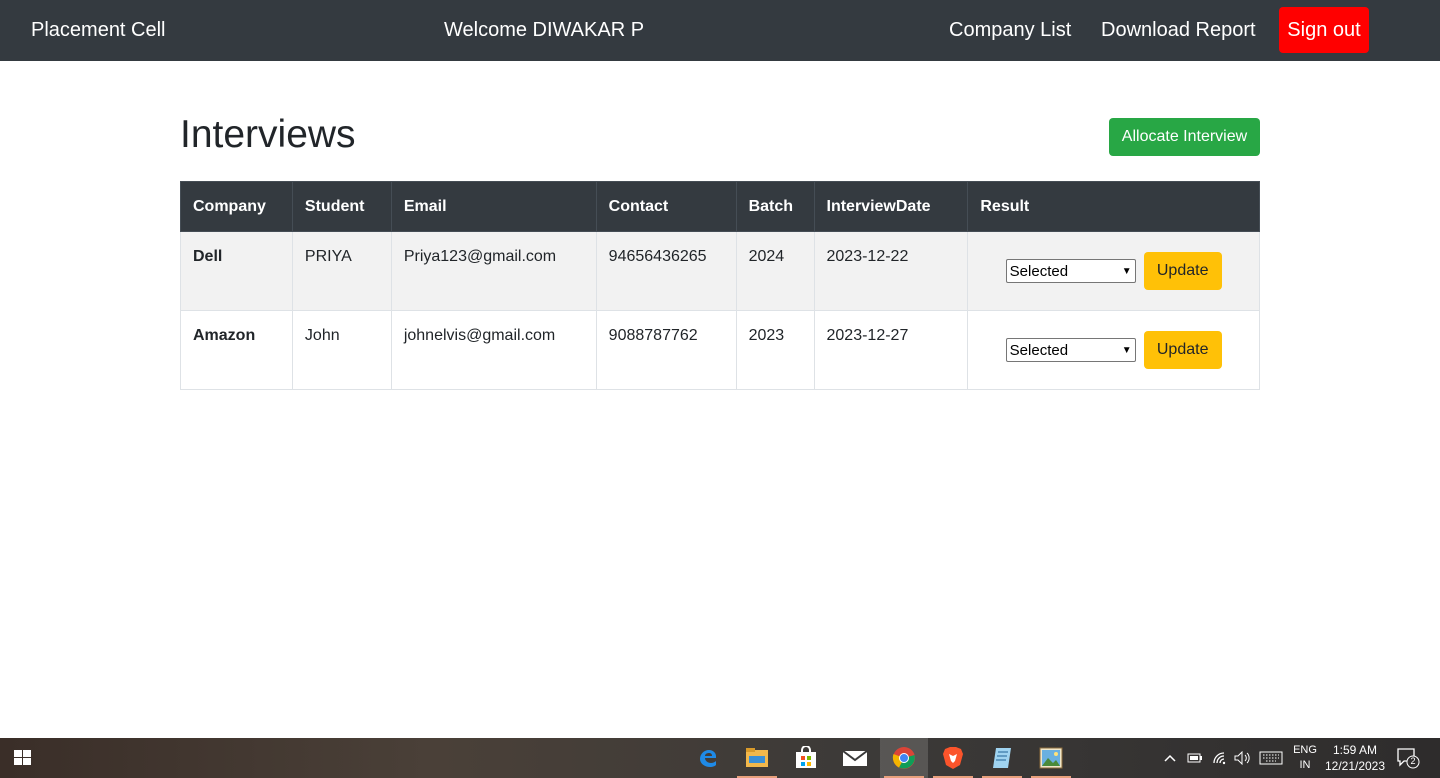  I want to click on header-company: Company, so click(236, 206).